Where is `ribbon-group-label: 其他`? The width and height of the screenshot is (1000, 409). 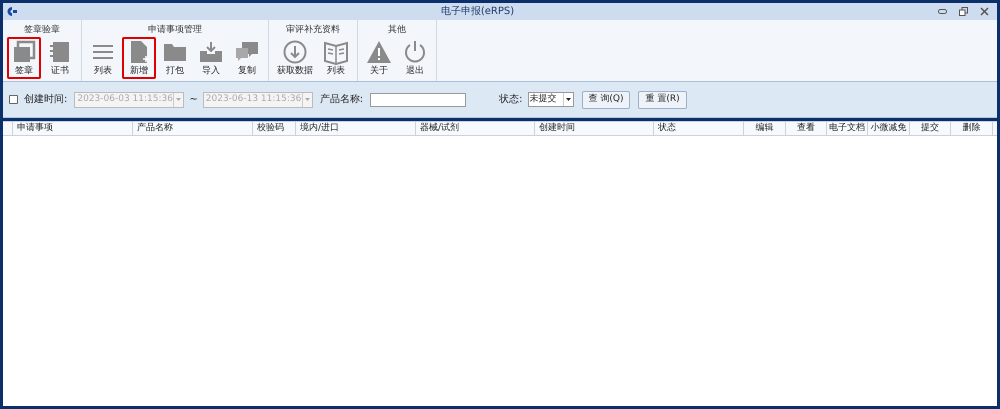
ribbon-group-label: 其他 is located at coordinates (397, 30).